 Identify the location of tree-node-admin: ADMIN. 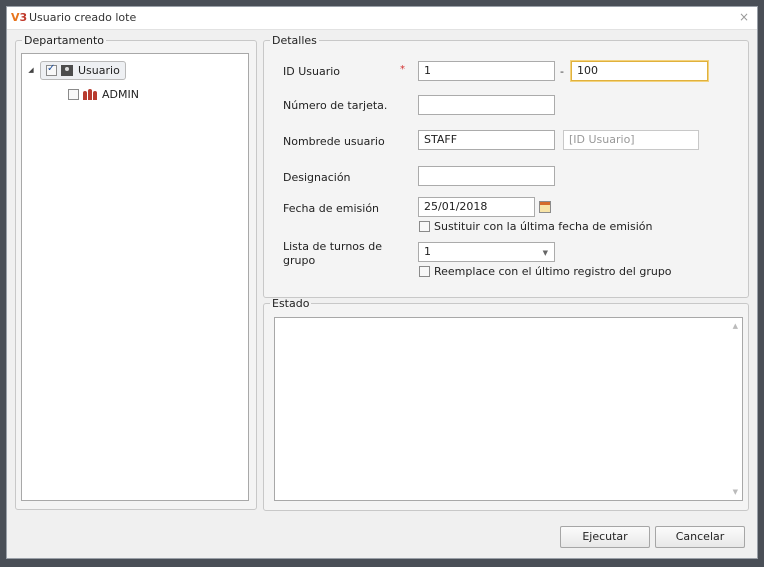
(103, 94).